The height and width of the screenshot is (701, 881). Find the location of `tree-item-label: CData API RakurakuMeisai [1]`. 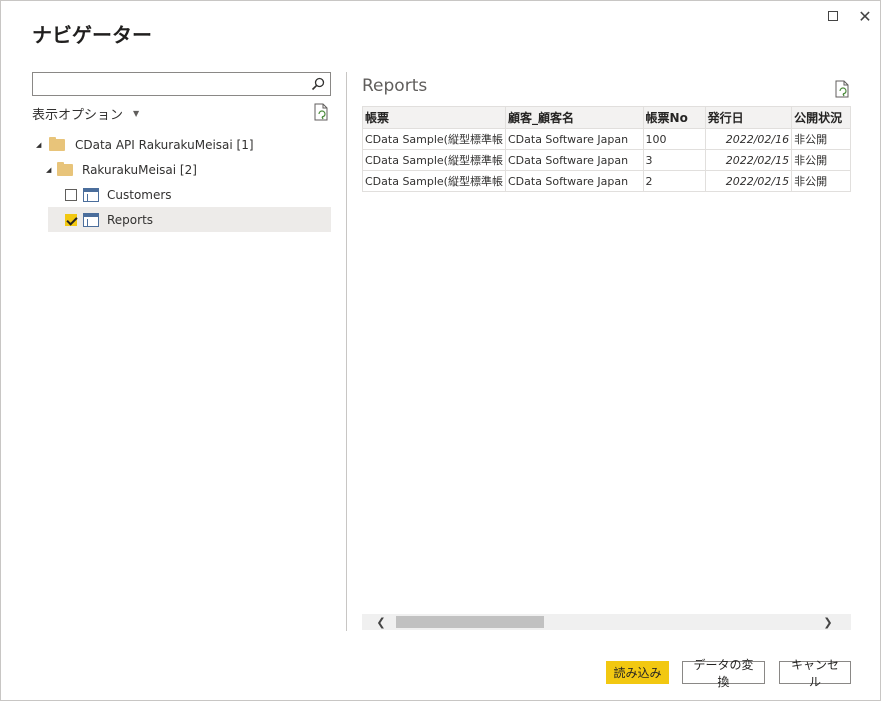

tree-item-label: CData API RakurakuMeisai [1] is located at coordinates (164, 144).